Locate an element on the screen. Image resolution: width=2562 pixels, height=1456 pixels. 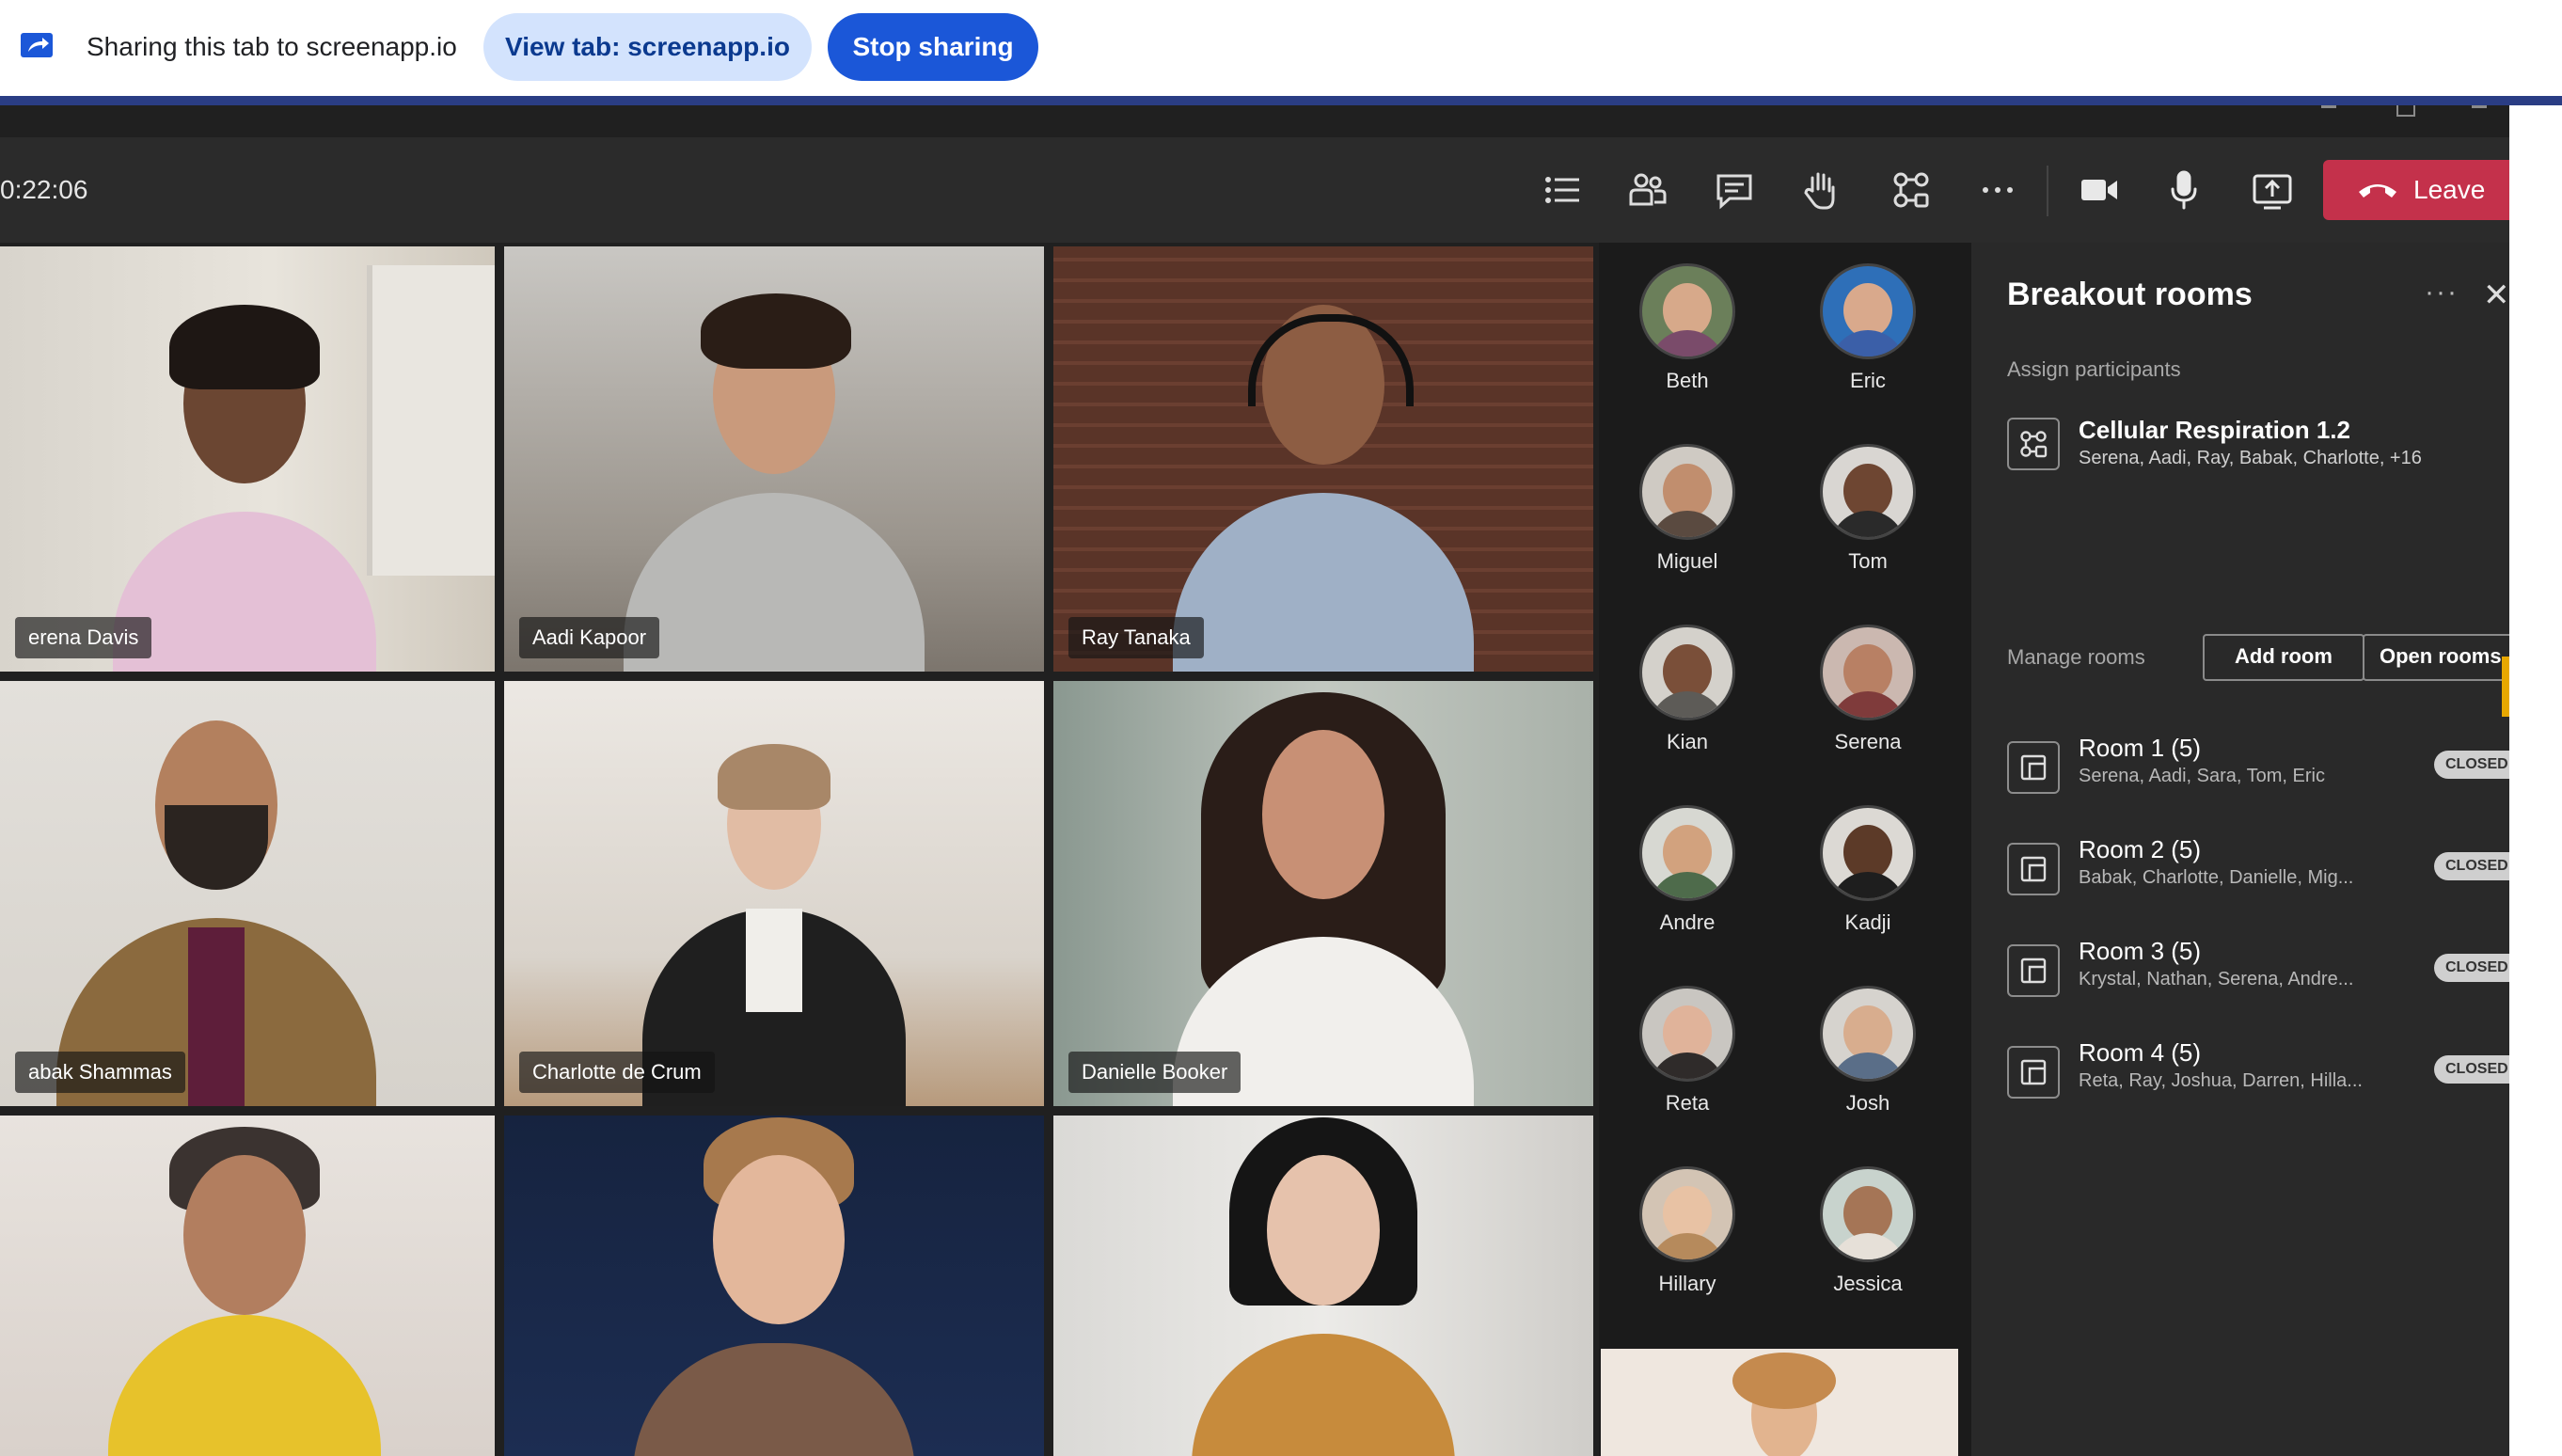
video-tile: erena Davis is located at coordinates (247, 459).